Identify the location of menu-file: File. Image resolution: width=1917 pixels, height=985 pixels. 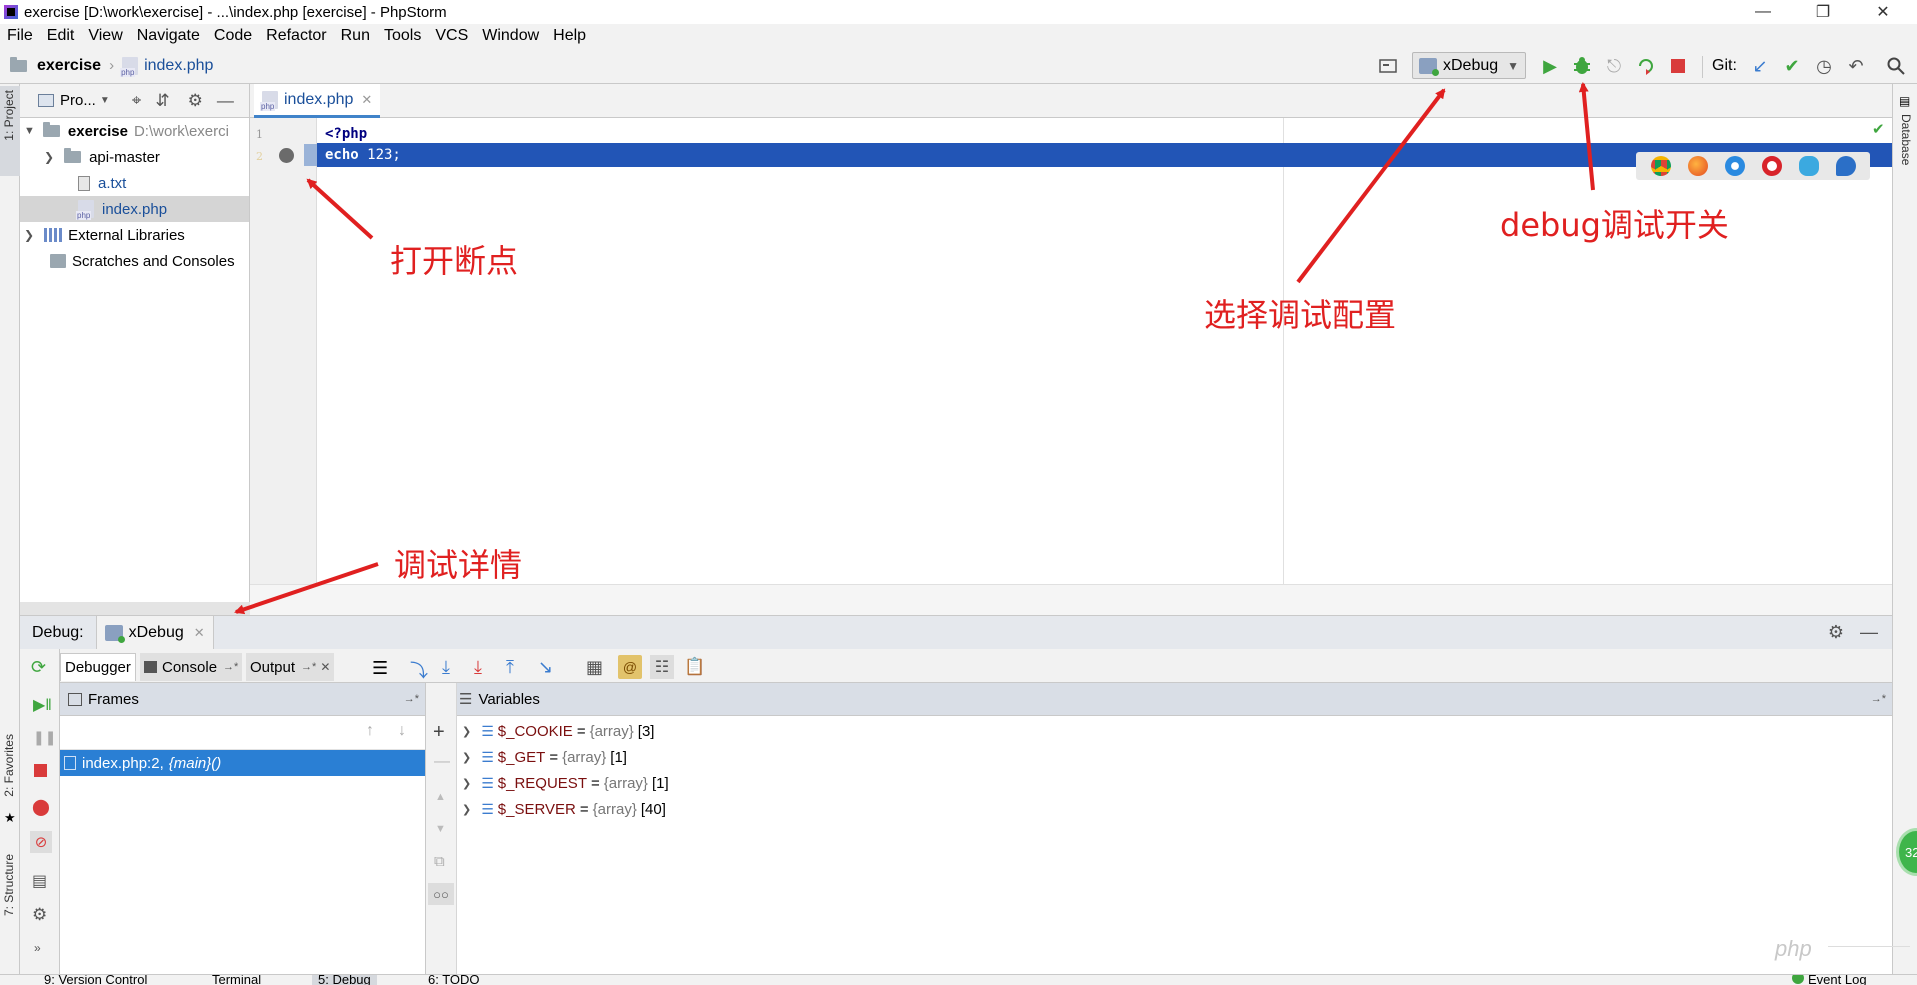
(20, 36).